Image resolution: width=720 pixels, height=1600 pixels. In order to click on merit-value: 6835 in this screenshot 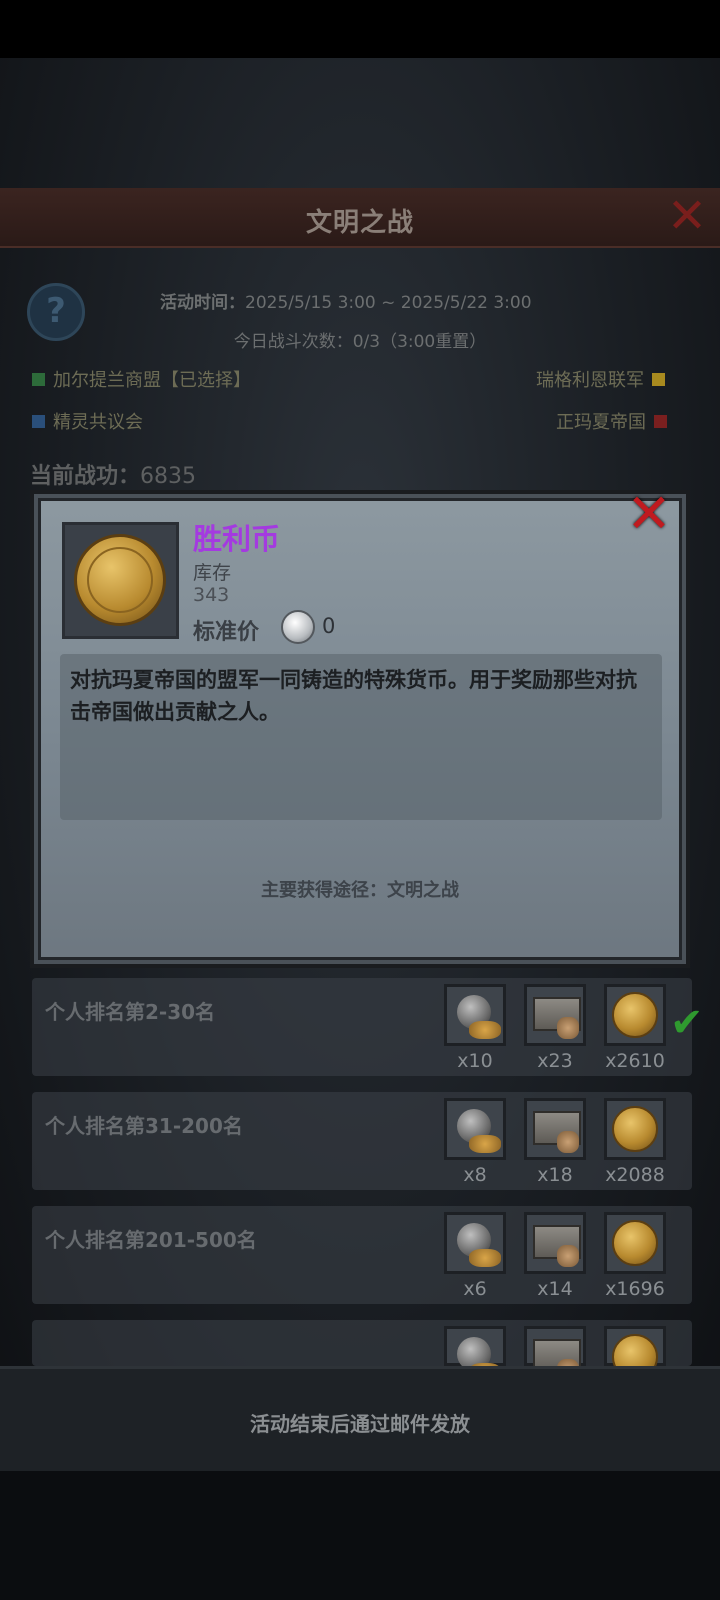, I will do `click(168, 476)`.